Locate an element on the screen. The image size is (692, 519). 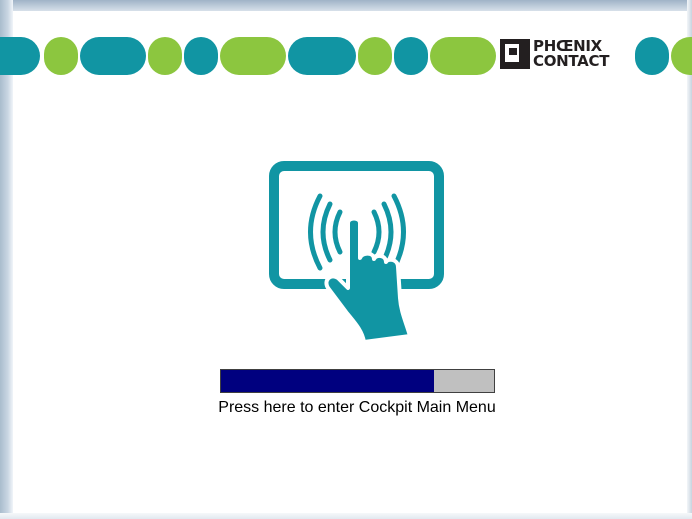
progress-bar is located at coordinates (357, 381).